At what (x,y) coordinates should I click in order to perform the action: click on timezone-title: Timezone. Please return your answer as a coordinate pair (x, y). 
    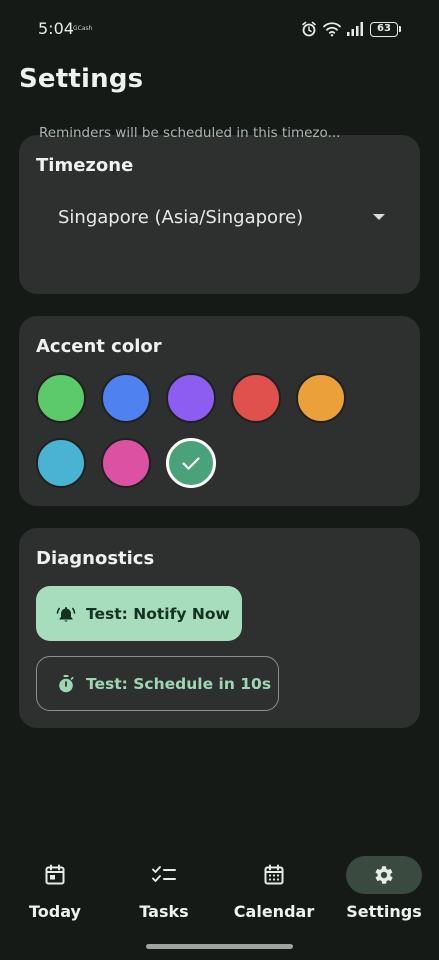
    Looking at the image, I should click on (85, 165).